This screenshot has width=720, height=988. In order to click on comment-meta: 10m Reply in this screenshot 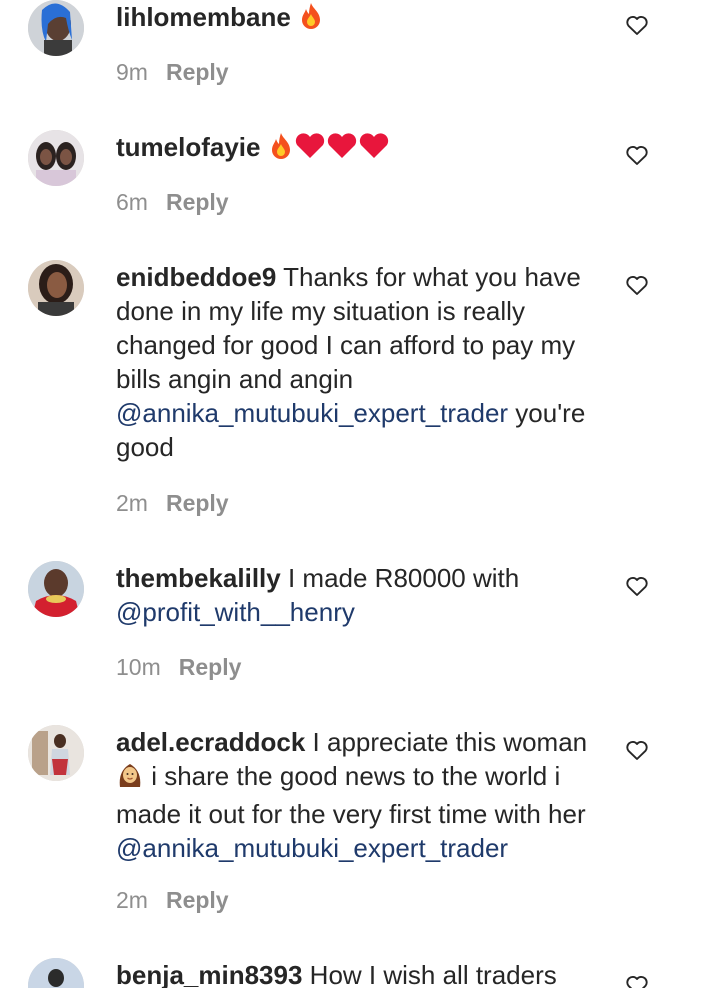, I will do `click(178, 667)`.